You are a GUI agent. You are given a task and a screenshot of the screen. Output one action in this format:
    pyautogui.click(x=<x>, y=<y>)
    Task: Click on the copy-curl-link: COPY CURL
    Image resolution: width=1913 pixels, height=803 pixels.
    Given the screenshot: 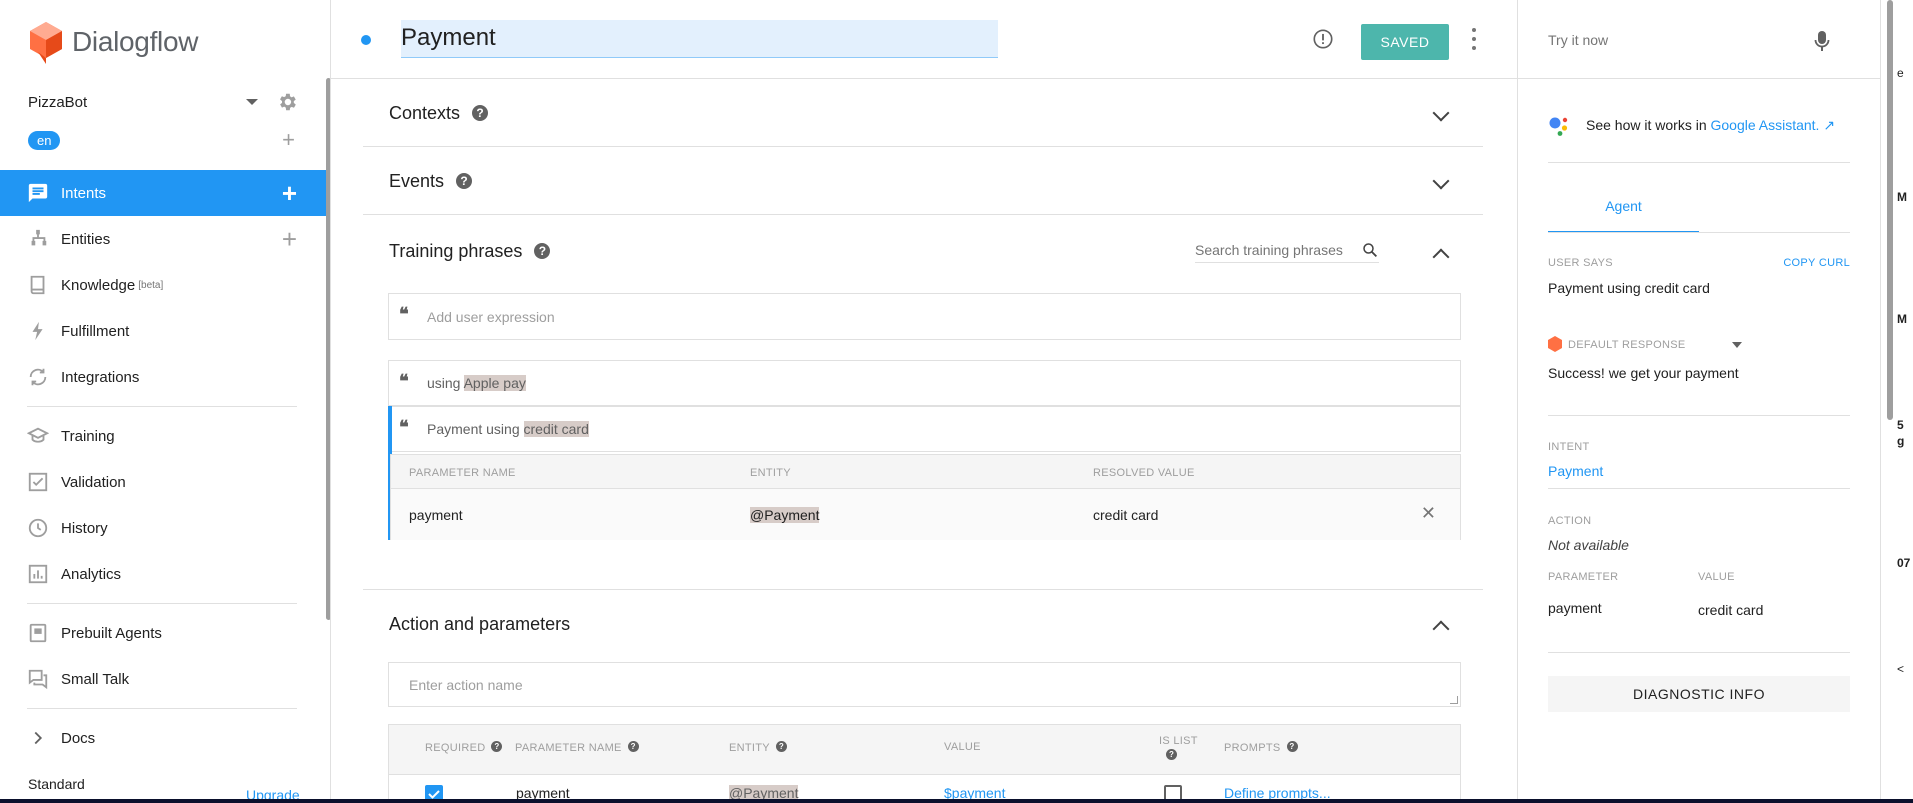 What is the action you would take?
    pyautogui.click(x=1816, y=263)
    